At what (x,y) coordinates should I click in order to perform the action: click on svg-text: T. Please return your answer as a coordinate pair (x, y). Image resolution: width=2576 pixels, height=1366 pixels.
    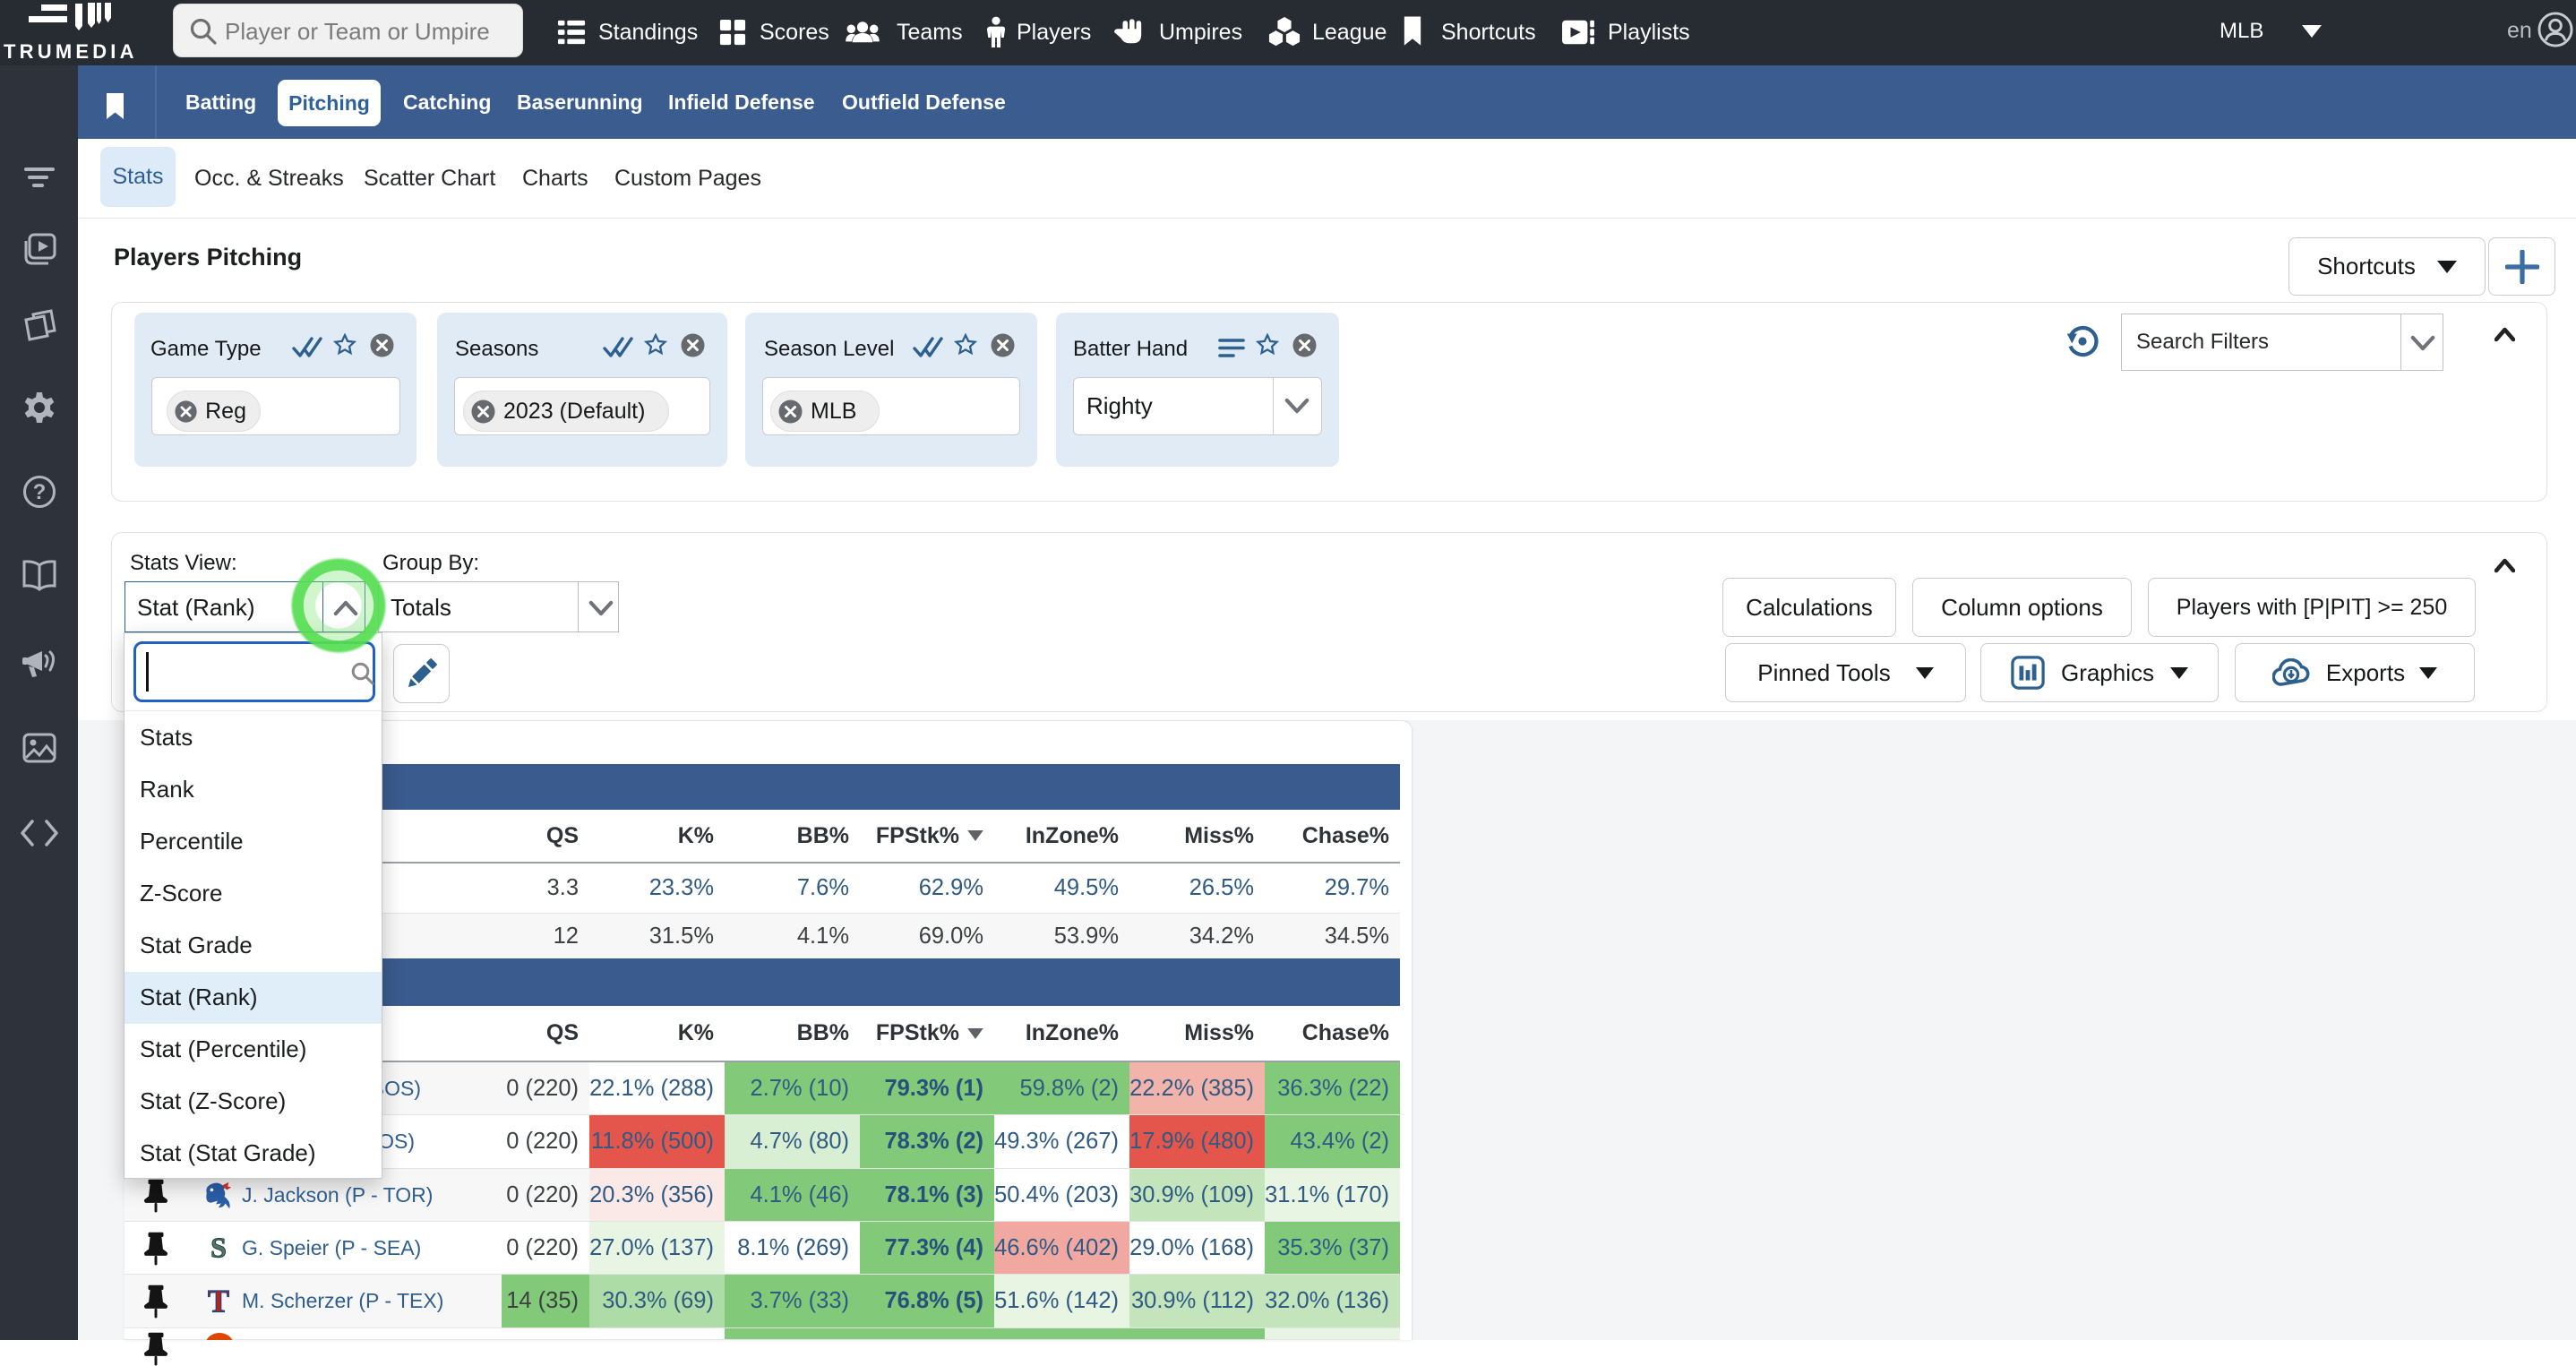
    Looking at the image, I should click on (218, 1301).